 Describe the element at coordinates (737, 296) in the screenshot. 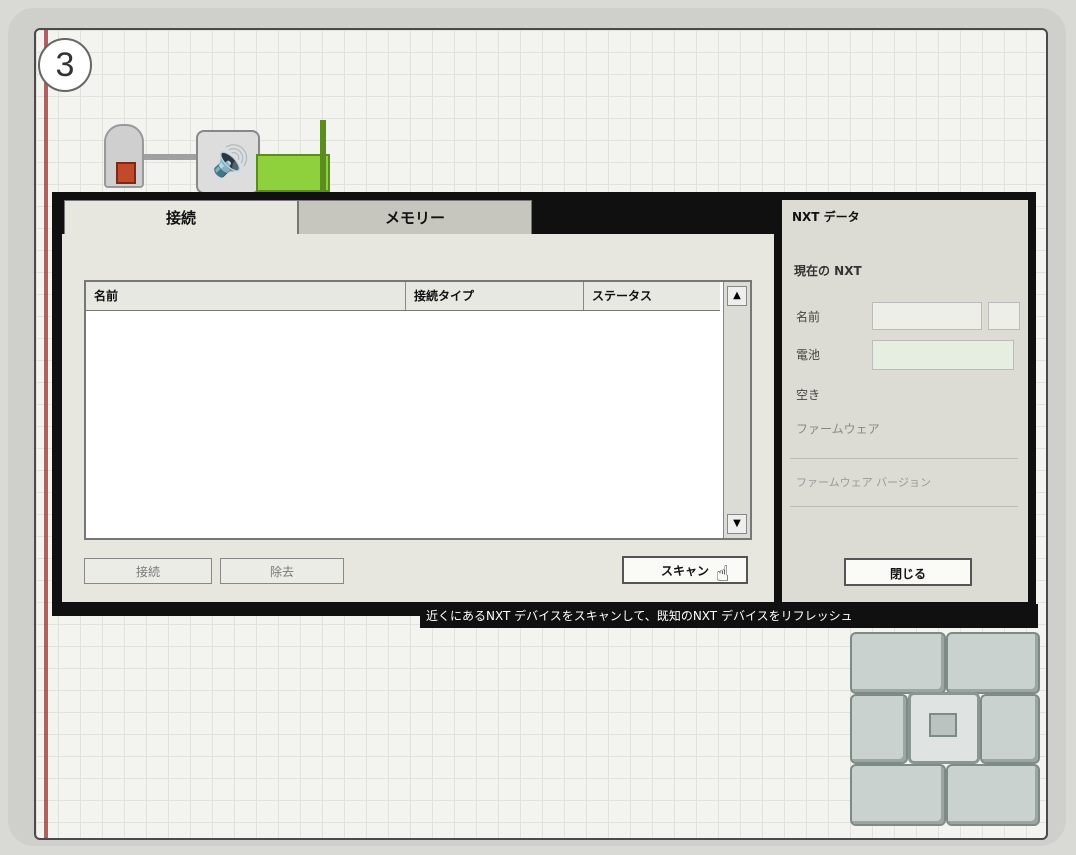

I see `scroll-up-icon: ▲` at that location.